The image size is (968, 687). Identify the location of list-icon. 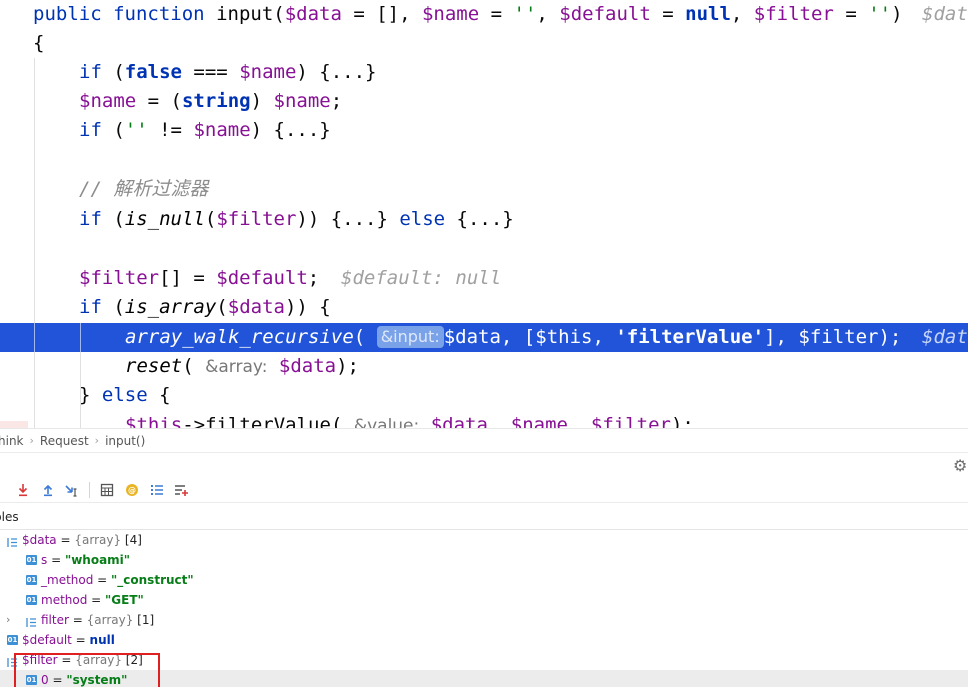
(156, 490).